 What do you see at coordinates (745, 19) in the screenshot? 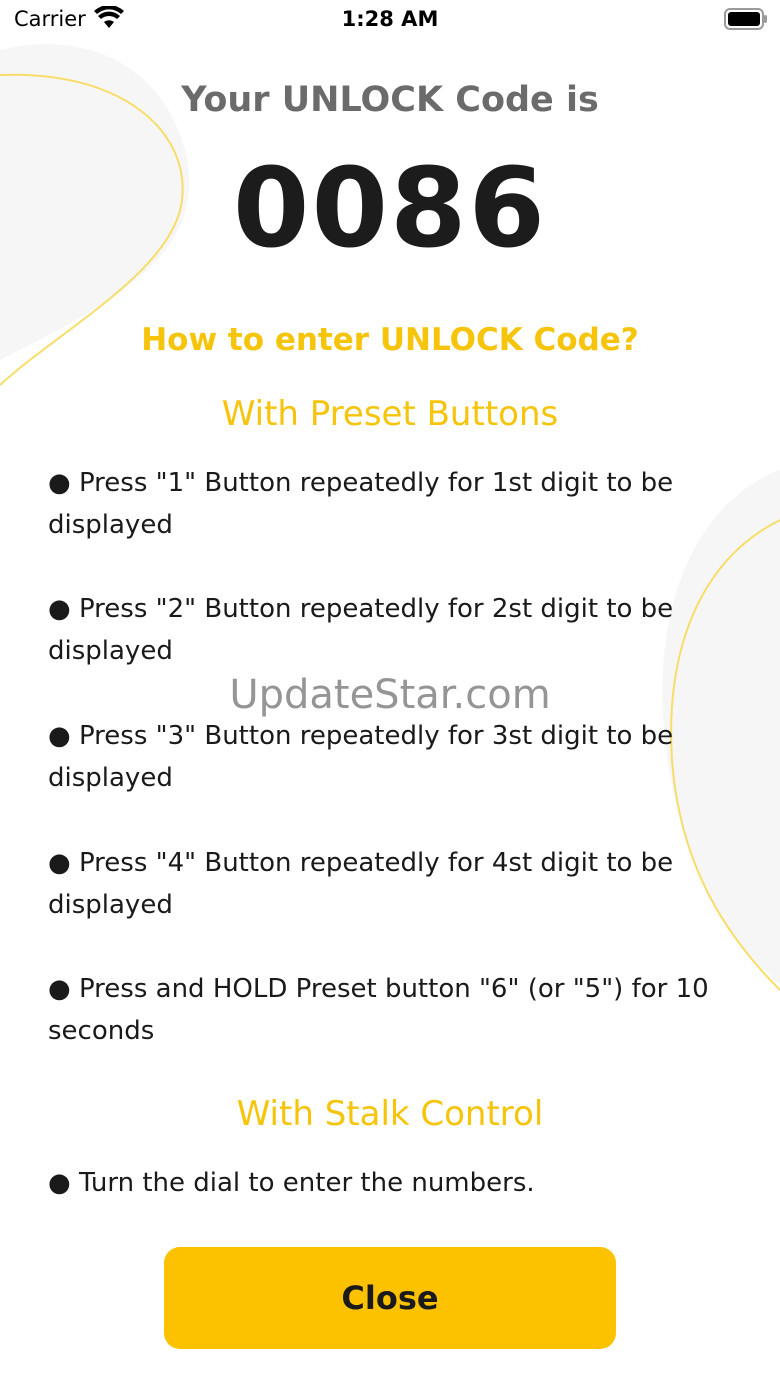
I see `battery-icon` at bounding box center [745, 19].